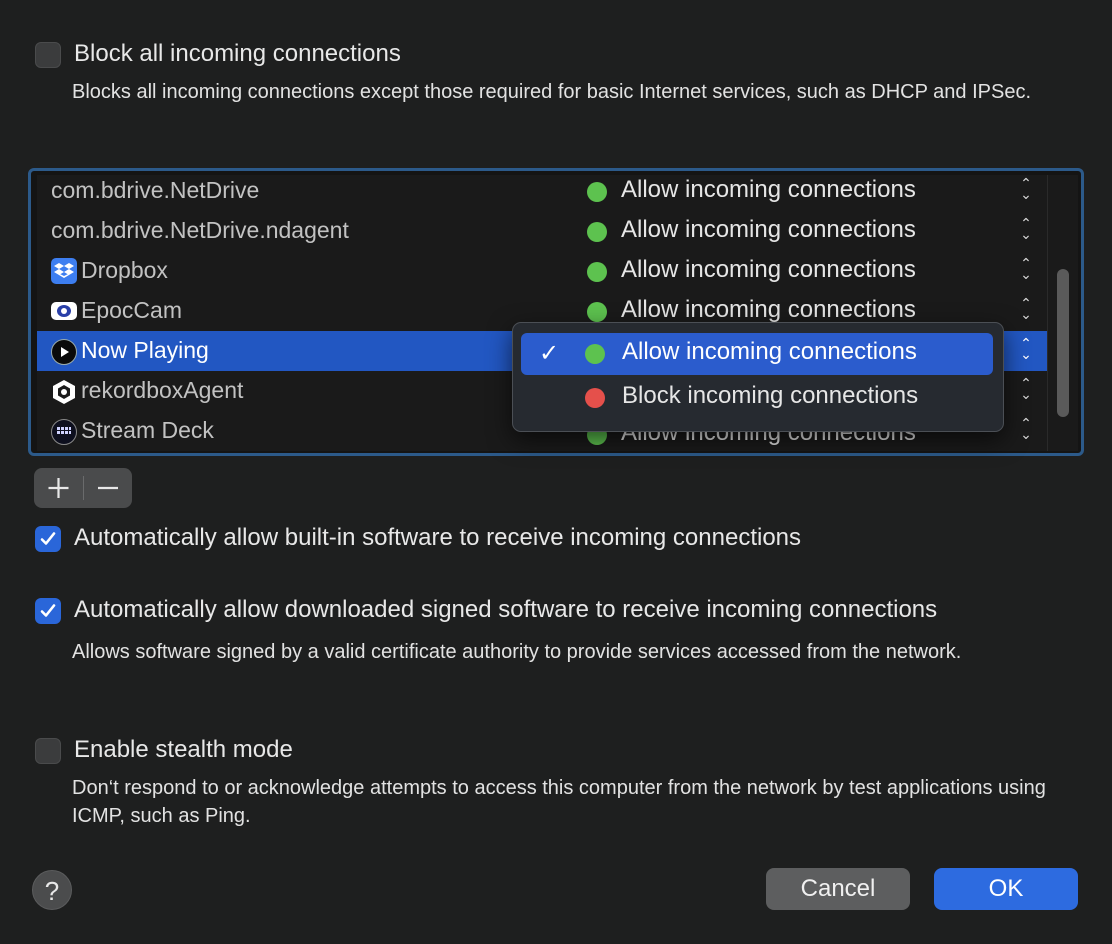  What do you see at coordinates (542, 271) in the screenshot?
I see `table-row: Dropbox Allow incoming connections ⌃ ⌄` at bounding box center [542, 271].